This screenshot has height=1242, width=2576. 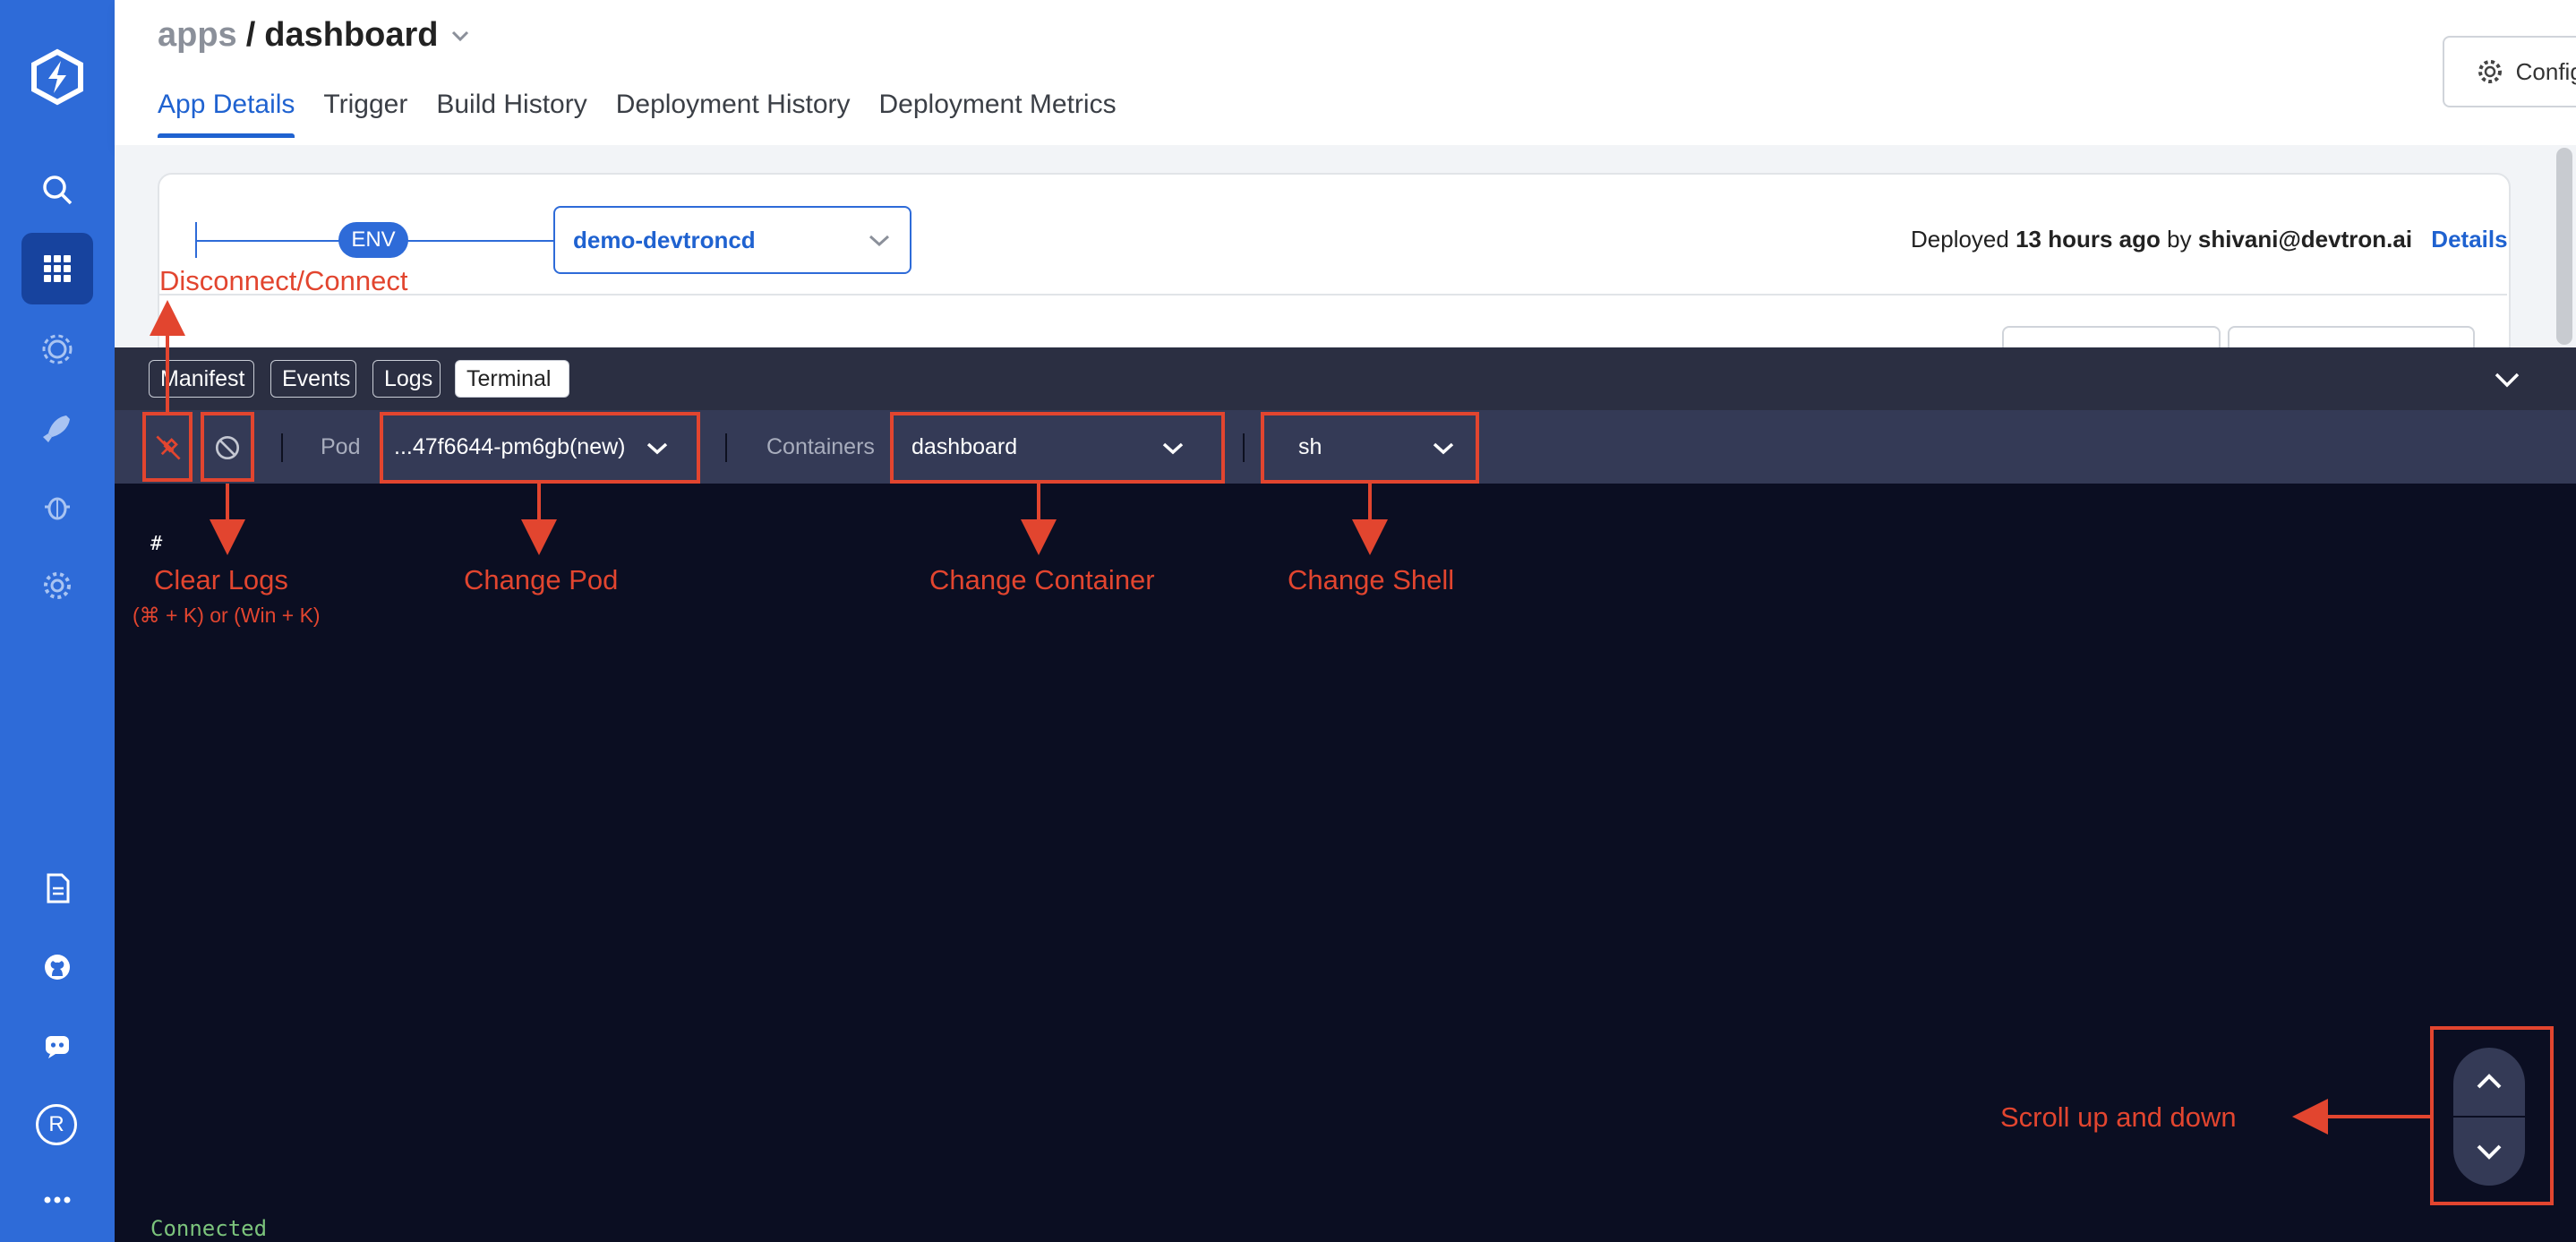 I want to click on deployed-prefix: Deployed, so click(x=1960, y=239).